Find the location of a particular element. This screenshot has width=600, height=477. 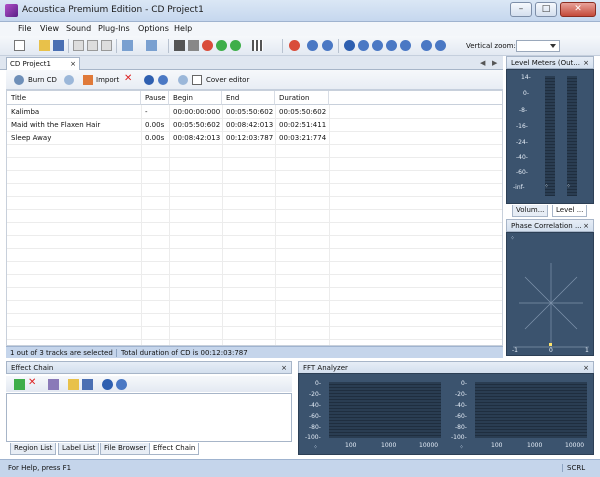

play-chain-icon is located at coordinates (107, 384).